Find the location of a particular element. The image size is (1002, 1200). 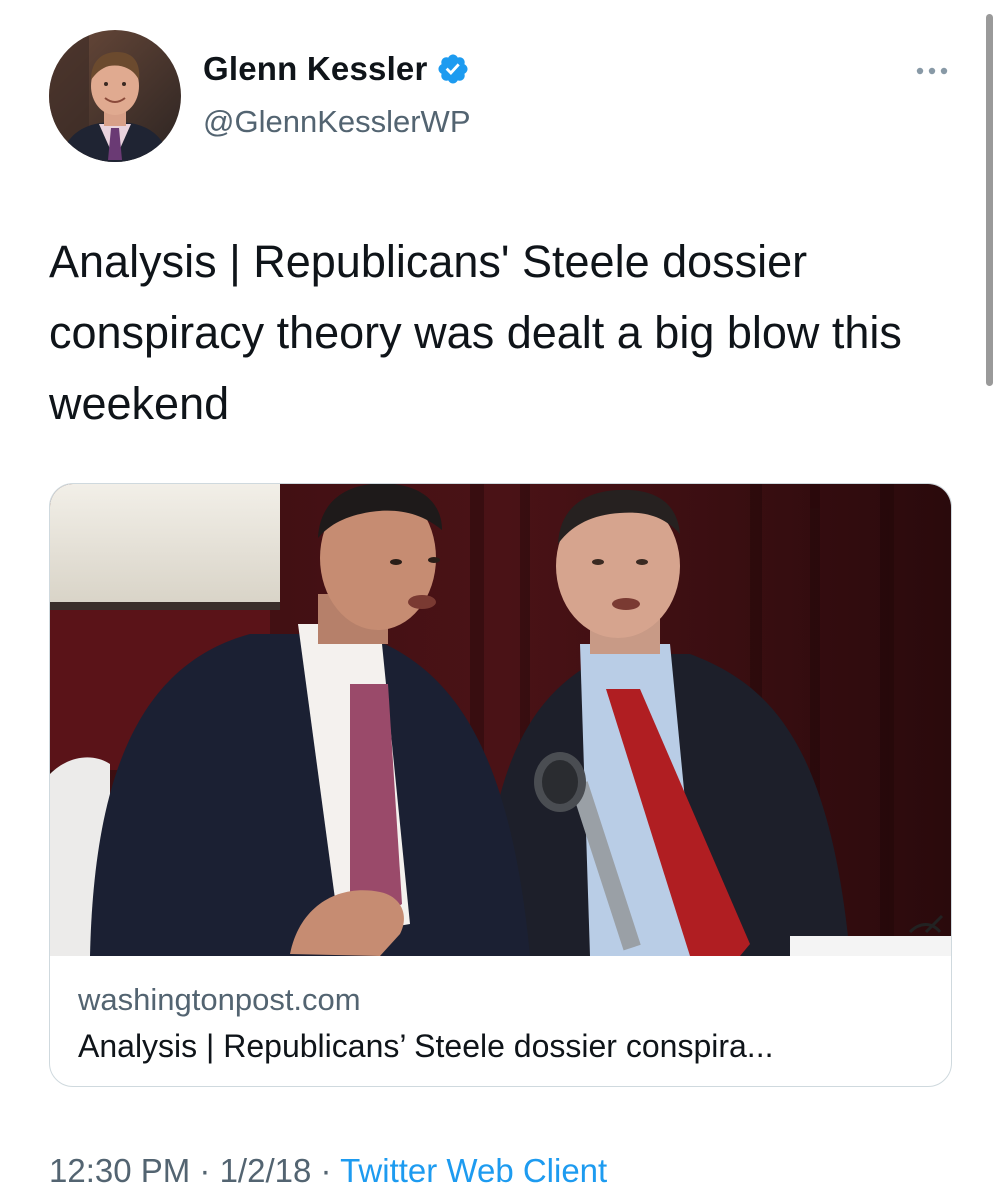

card-domain: washingtonpost.com is located at coordinates (219, 999).